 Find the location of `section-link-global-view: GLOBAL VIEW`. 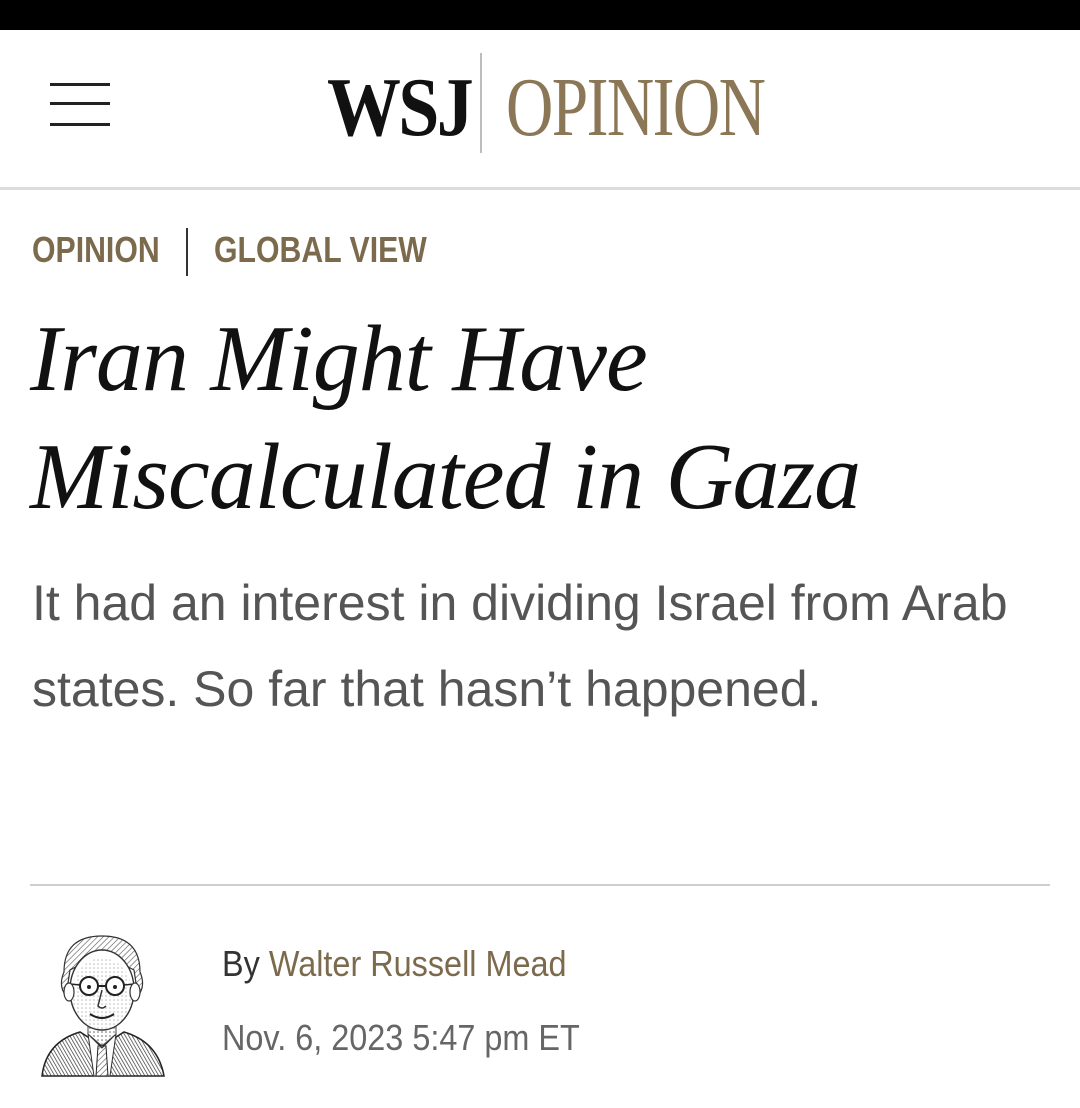

section-link-global-view: GLOBAL VIEW is located at coordinates (320, 250).